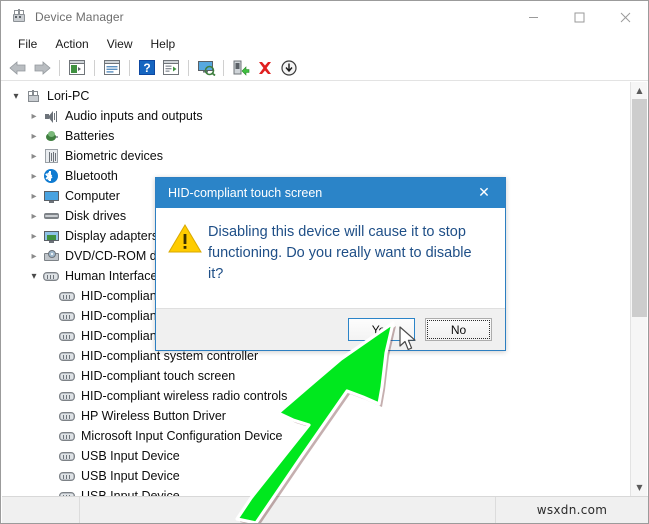 Image resolution: width=649 pixels, height=524 pixels. What do you see at coordinates (112, 68) in the screenshot?
I see `properties-icon` at bounding box center [112, 68].